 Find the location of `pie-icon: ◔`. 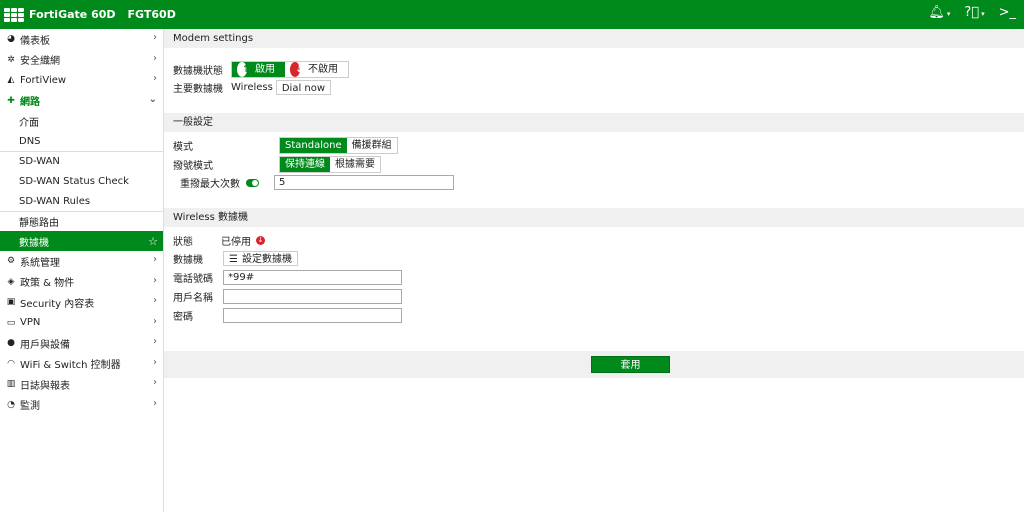

pie-icon: ◔ is located at coordinates (11, 404).